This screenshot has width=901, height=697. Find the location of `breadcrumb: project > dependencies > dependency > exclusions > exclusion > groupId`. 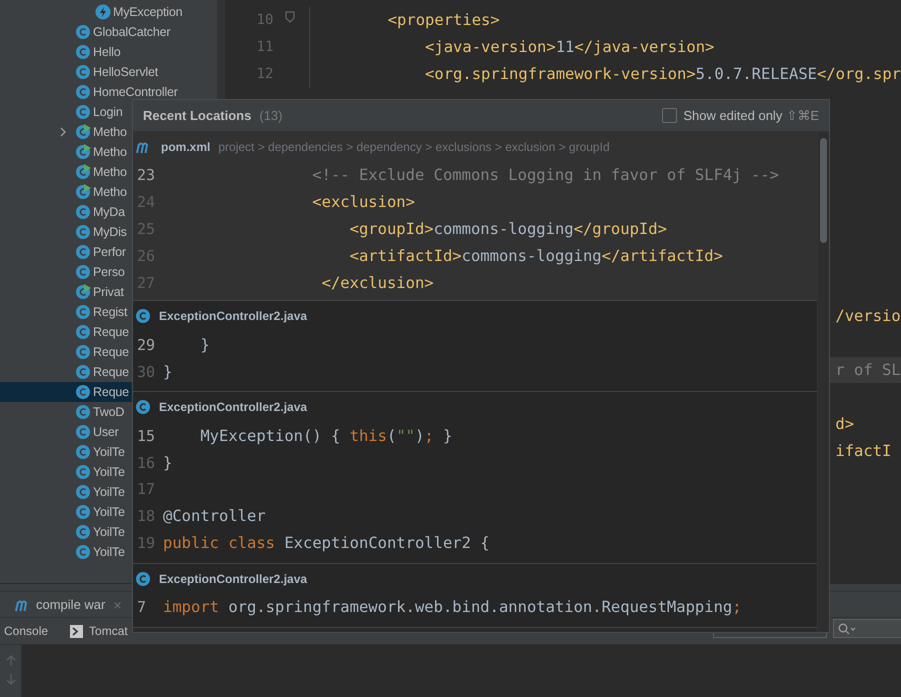

breadcrumb: project > dependencies > dependency > exclusions > exclusion > groupId is located at coordinates (414, 147).